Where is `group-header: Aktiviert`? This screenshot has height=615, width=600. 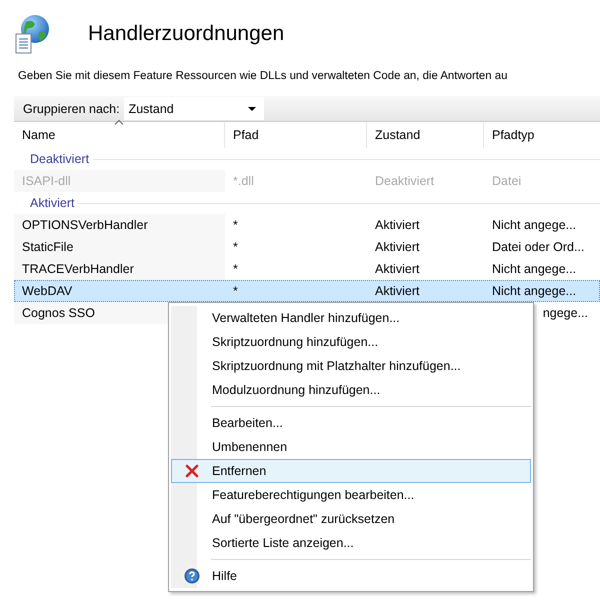 group-header: Aktiviert is located at coordinates (46, 203).